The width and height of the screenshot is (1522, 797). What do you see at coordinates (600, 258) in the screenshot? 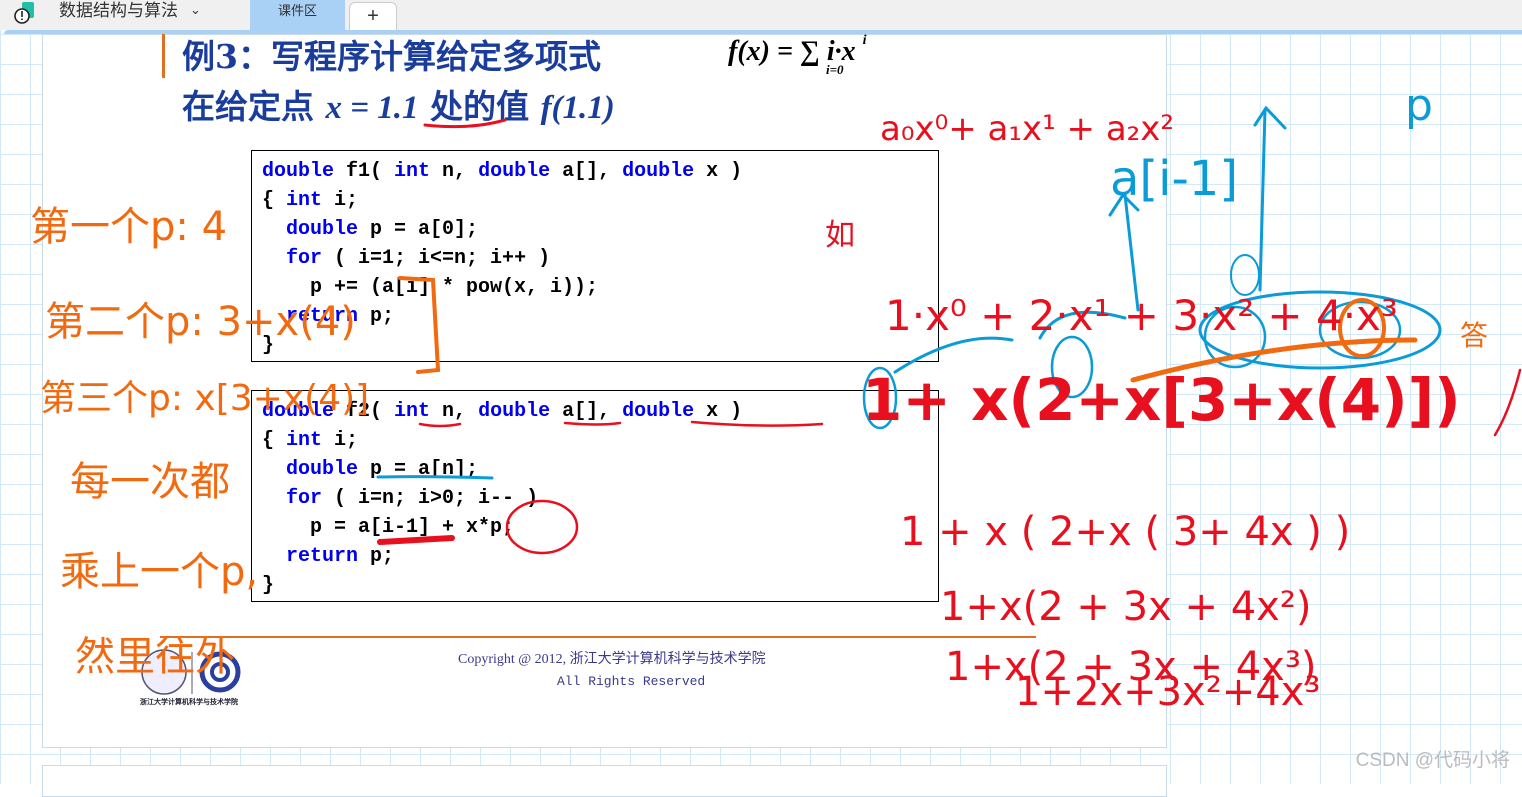
I see `code-line: for ( i=1; i<=n; i++ )` at bounding box center [600, 258].